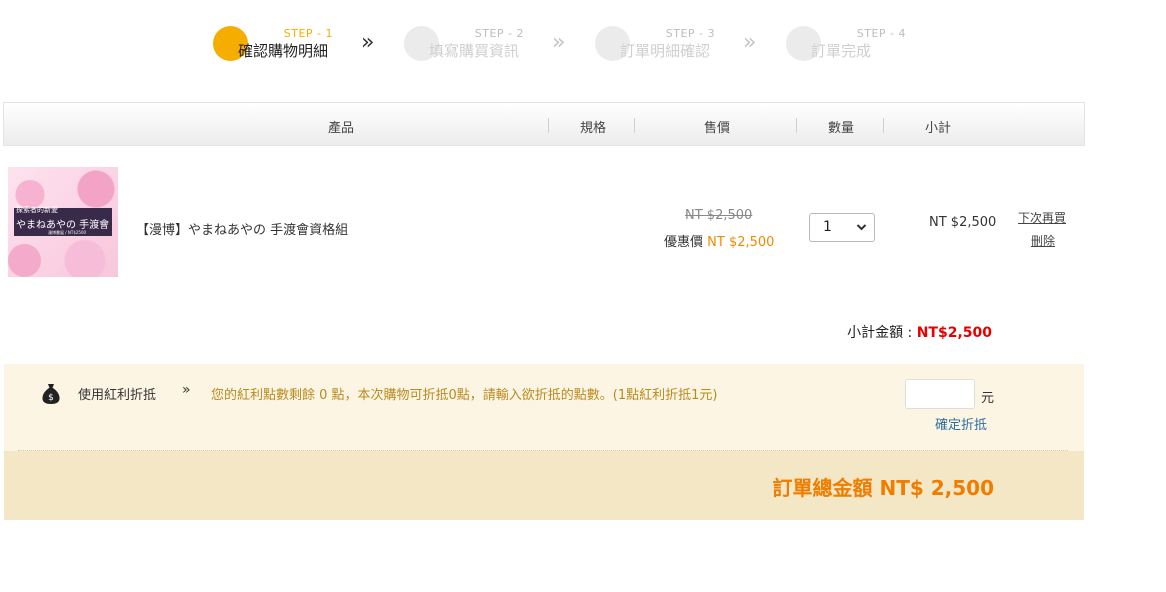  I want to click on step-4: STEP - 4 訂單完成, so click(866, 47).